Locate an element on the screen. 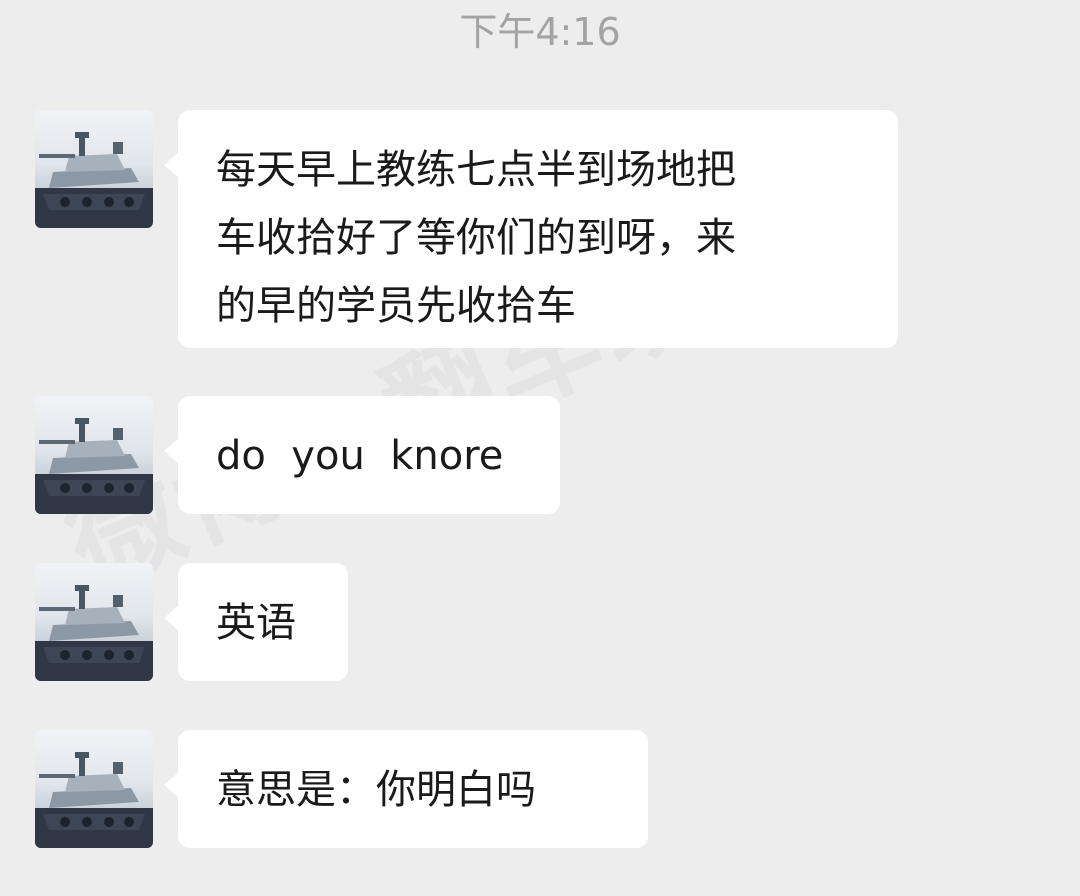  message-timestamp: 下午4:16 is located at coordinates (540, 32).